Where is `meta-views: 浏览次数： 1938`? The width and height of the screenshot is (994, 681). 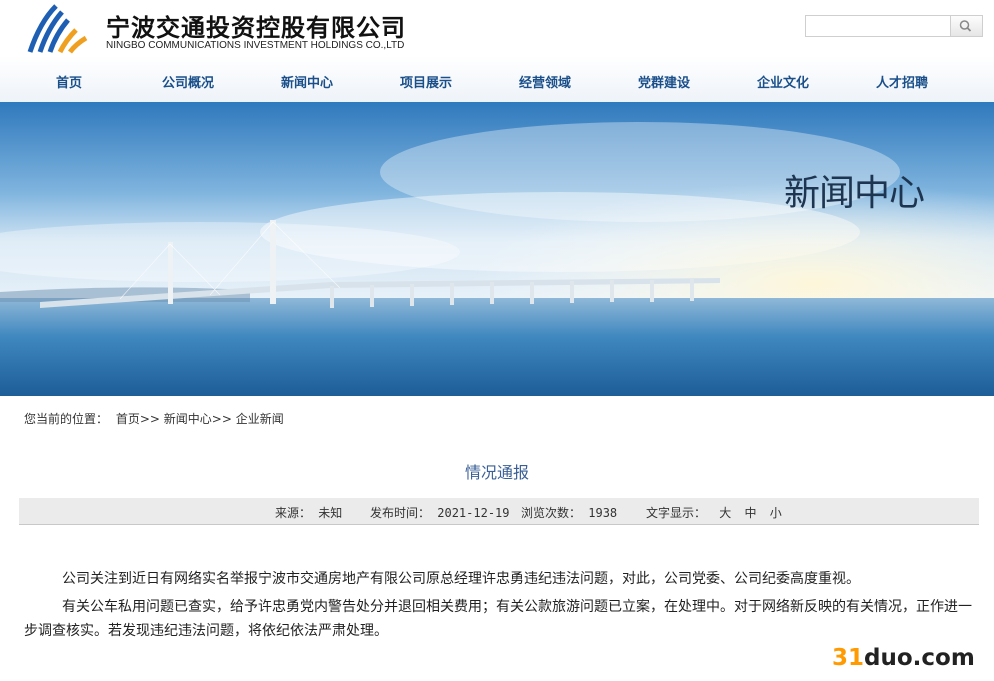 meta-views: 浏览次数： 1938 is located at coordinates (569, 512).